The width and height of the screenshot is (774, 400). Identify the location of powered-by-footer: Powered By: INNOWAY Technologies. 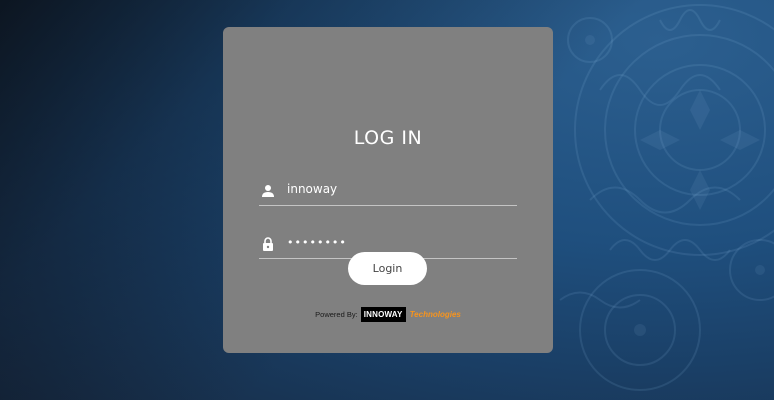
(388, 314).